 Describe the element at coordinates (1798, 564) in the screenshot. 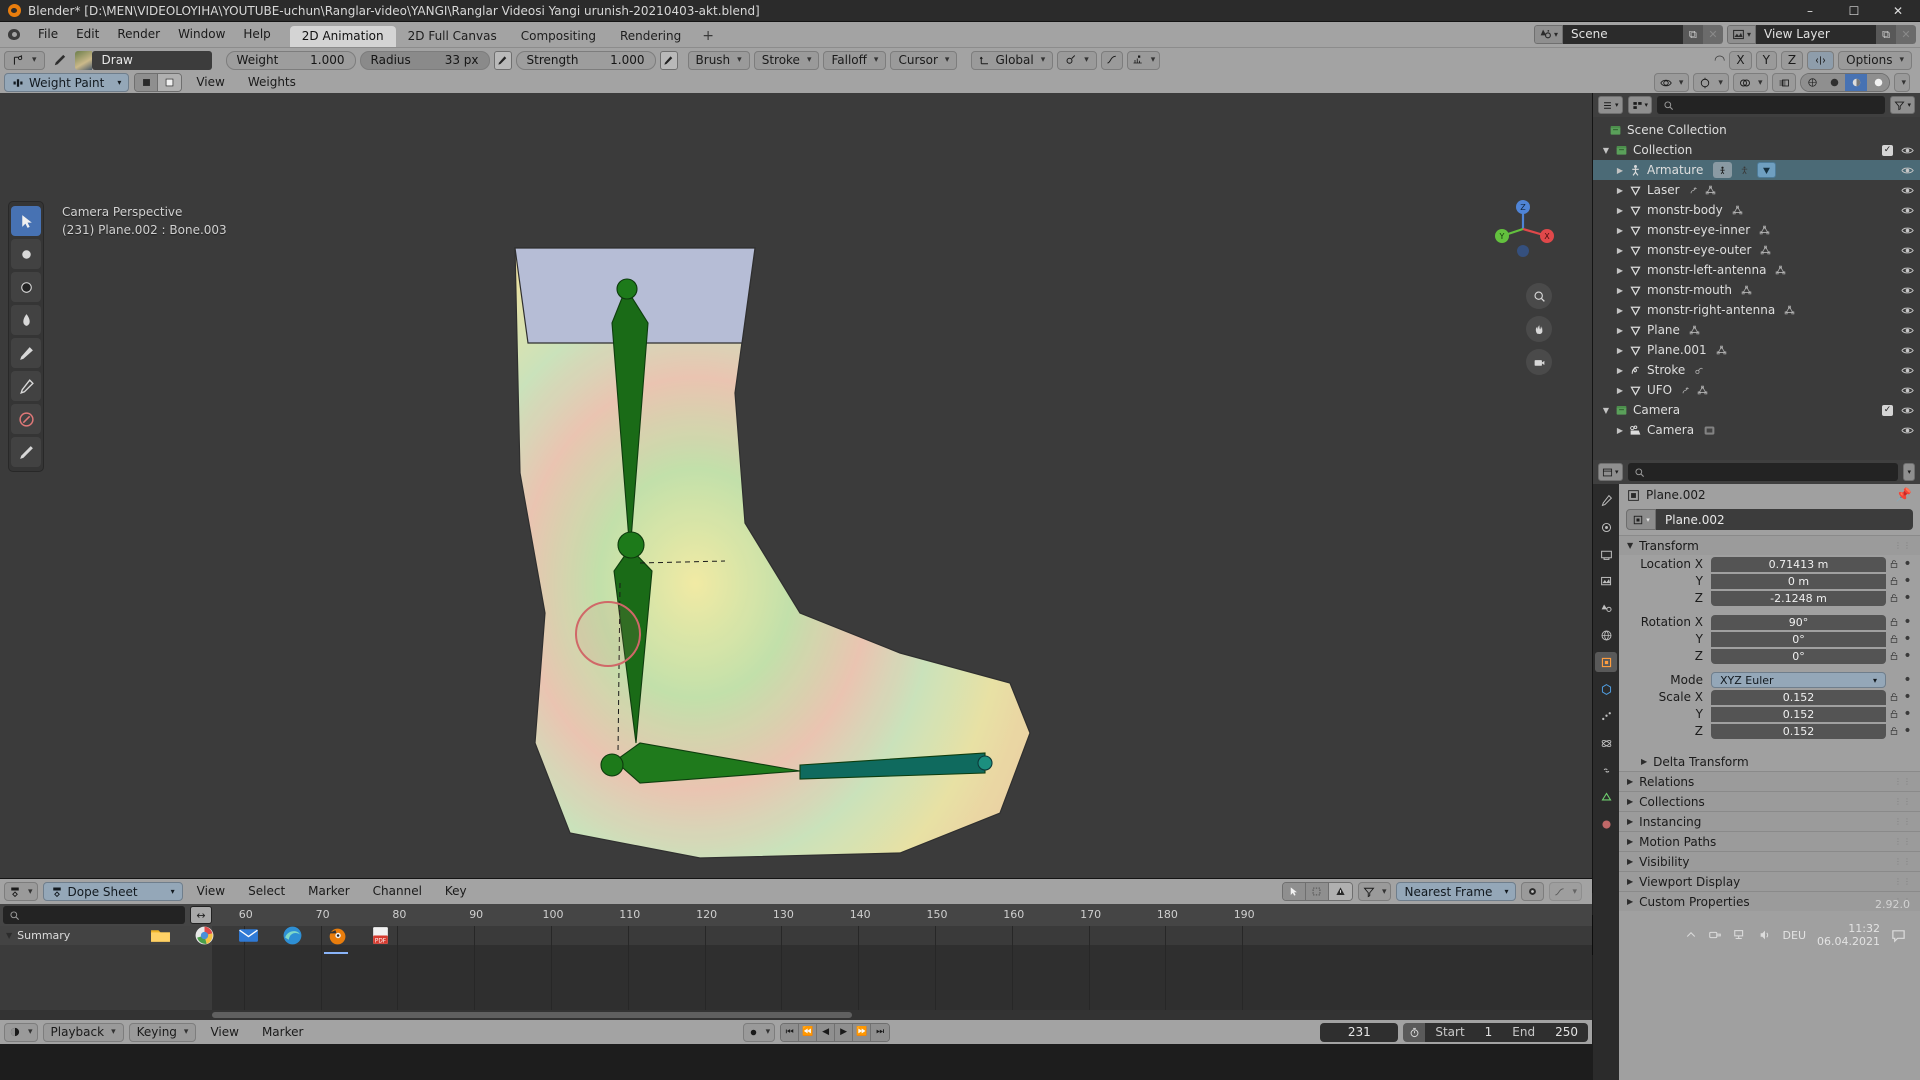

I see `transform-field-value: 0.71413 m` at that location.